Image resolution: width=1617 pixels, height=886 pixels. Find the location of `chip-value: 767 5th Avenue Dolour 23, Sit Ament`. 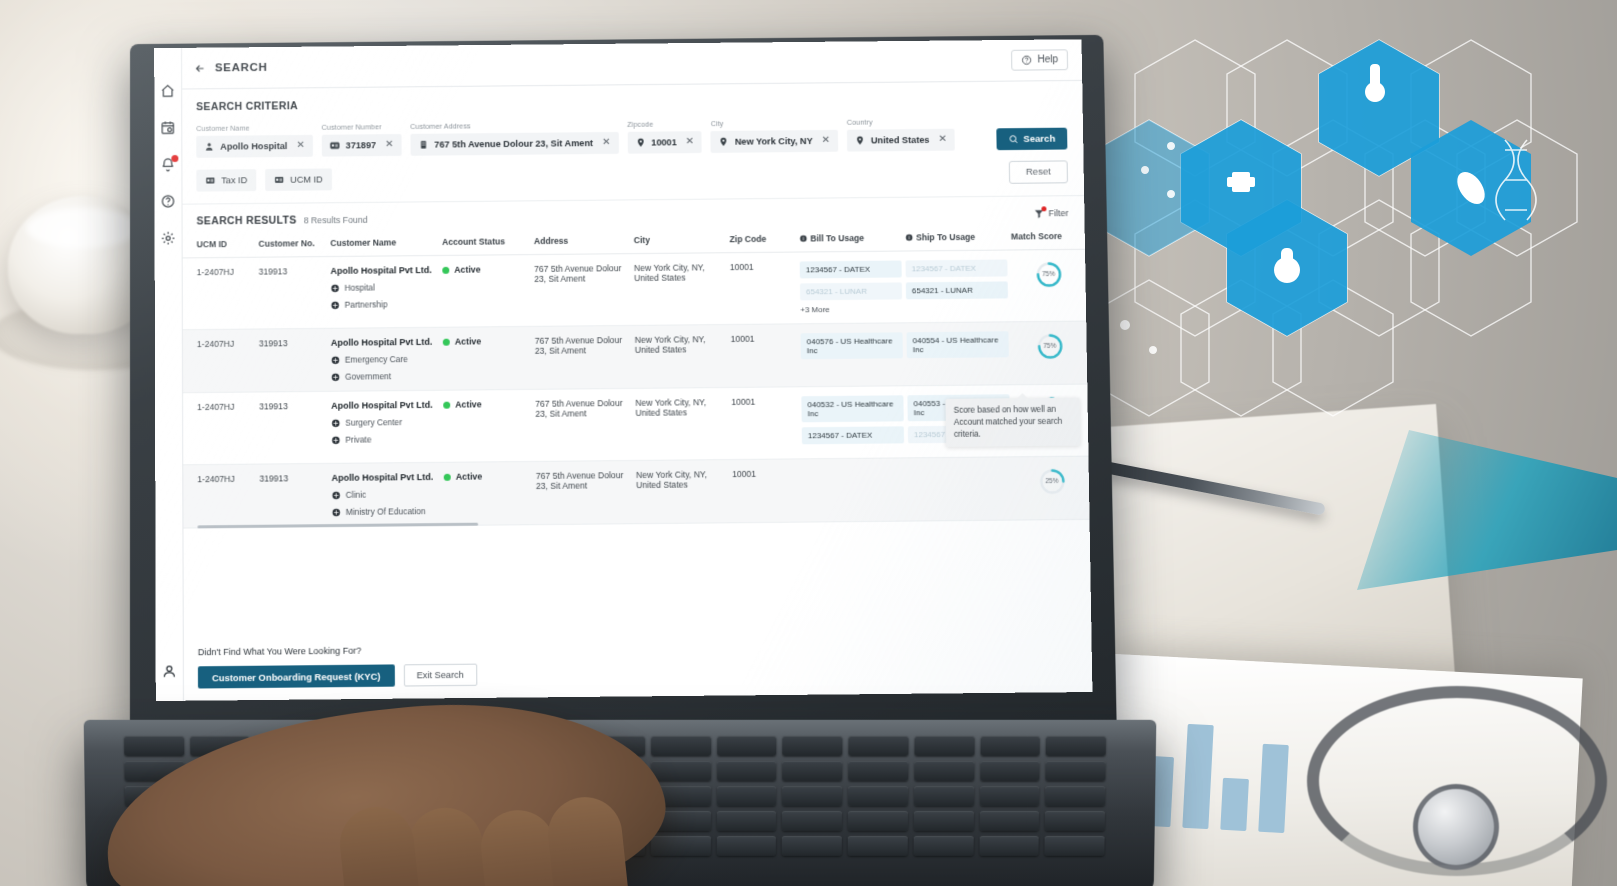

chip-value: 767 5th Avenue Dolour 23, Sit Ament is located at coordinates (514, 144).